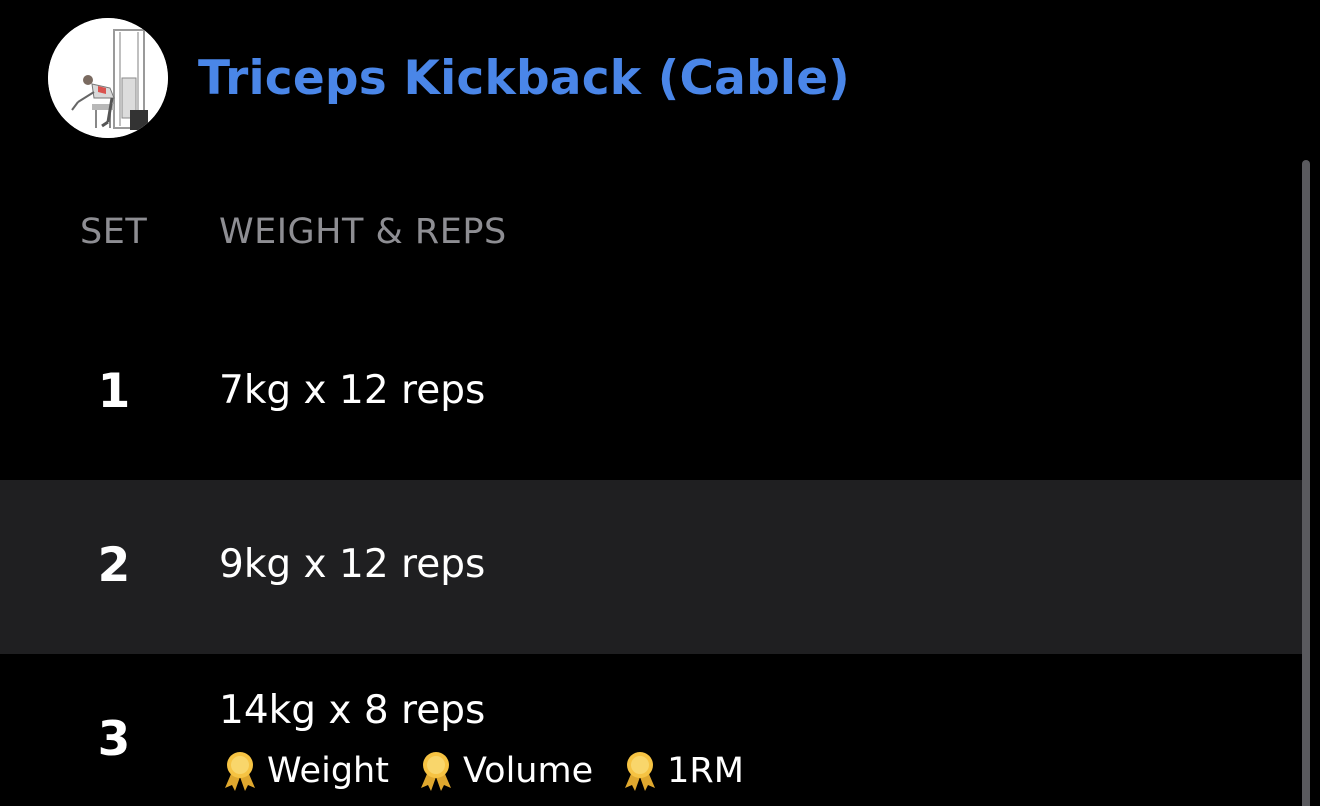  Describe the element at coordinates (328, 771) in the screenshot. I see `record-label: Weight` at that location.